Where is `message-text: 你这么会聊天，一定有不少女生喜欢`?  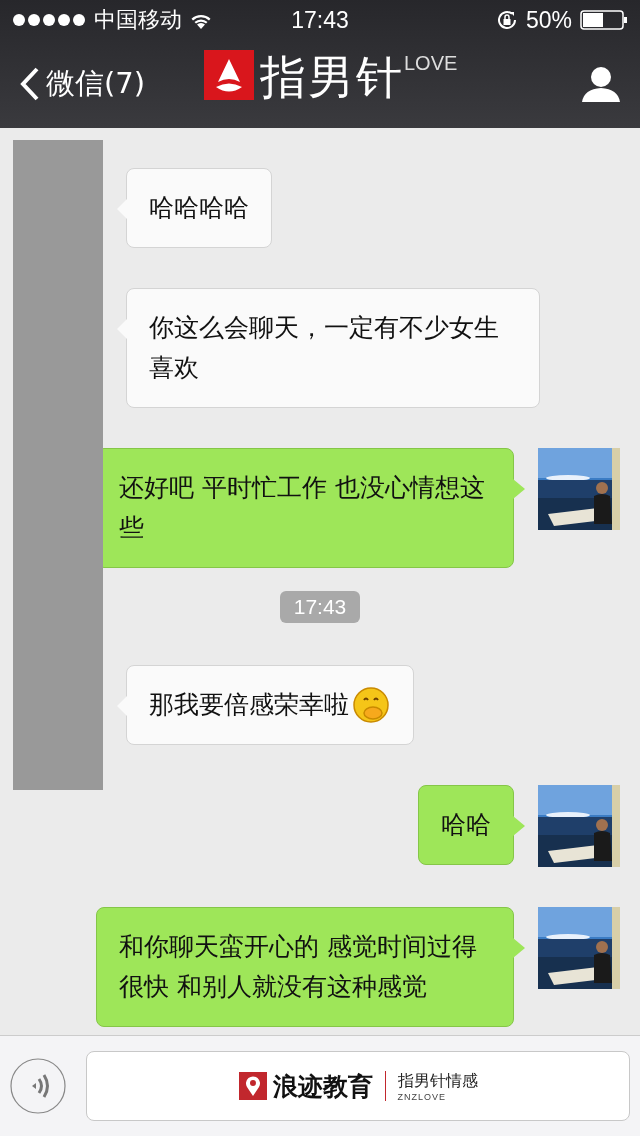 message-text: 你这么会聊天，一定有不少女生喜欢 is located at coordinates (324, 348).